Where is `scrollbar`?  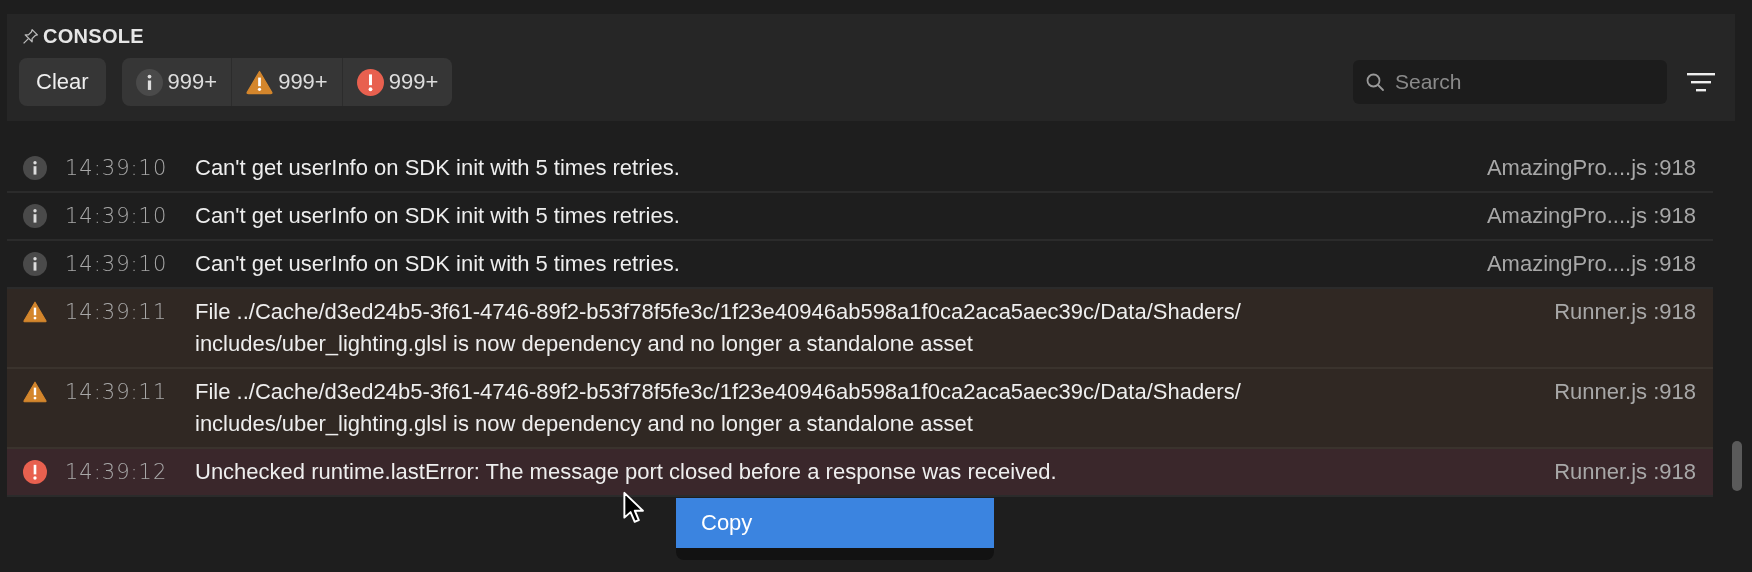
scrollbar is located at coordinates (1737, 466).